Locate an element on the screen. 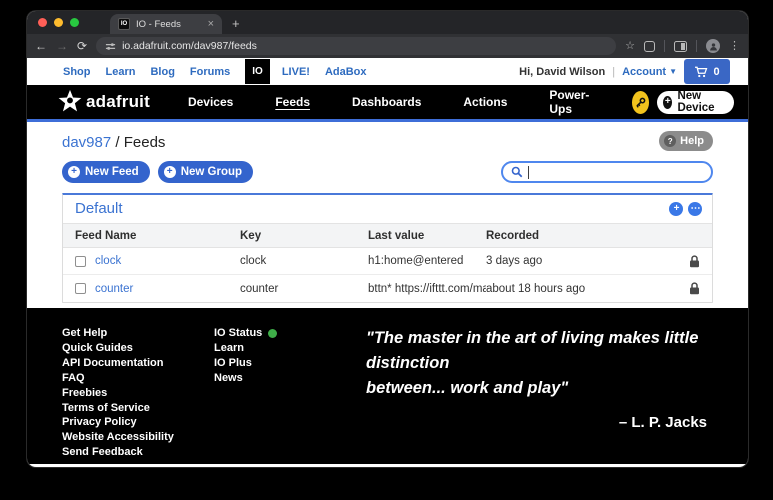 The height and width of the screenshot is (500, 773). back-button: ← is located at coordinates (41, 46).